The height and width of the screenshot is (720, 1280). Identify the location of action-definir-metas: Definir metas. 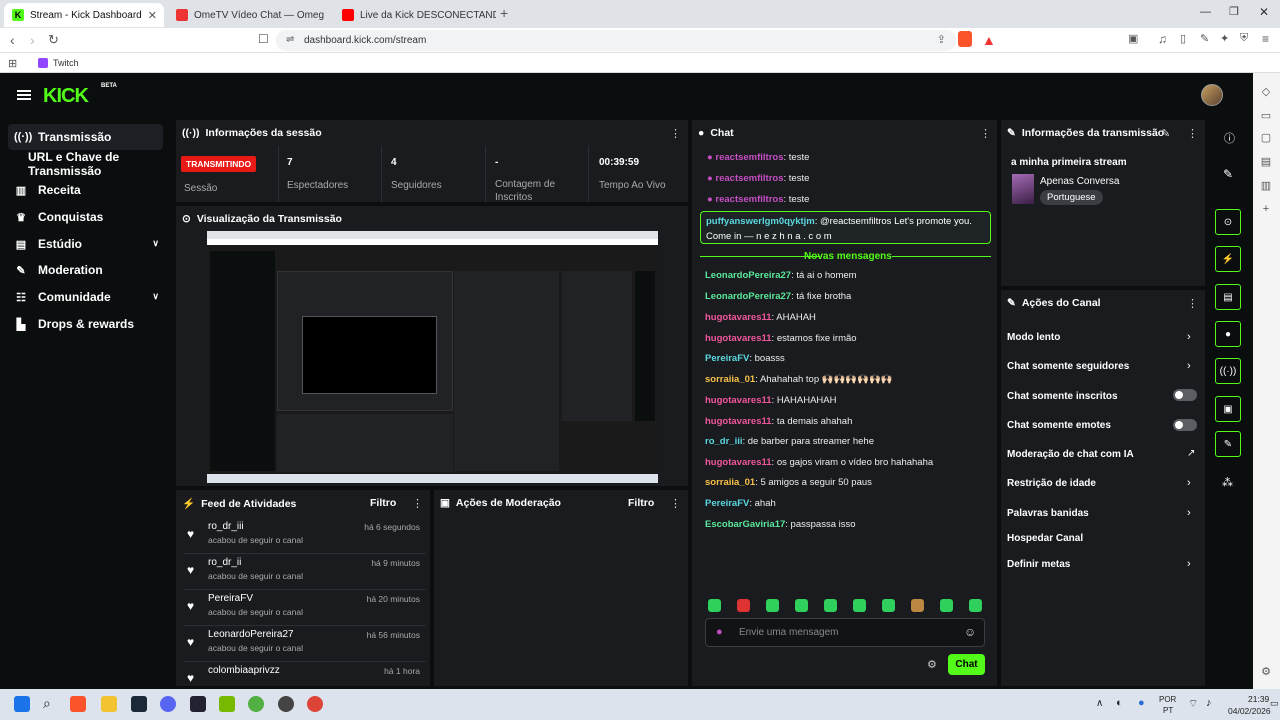
(1038, 564).